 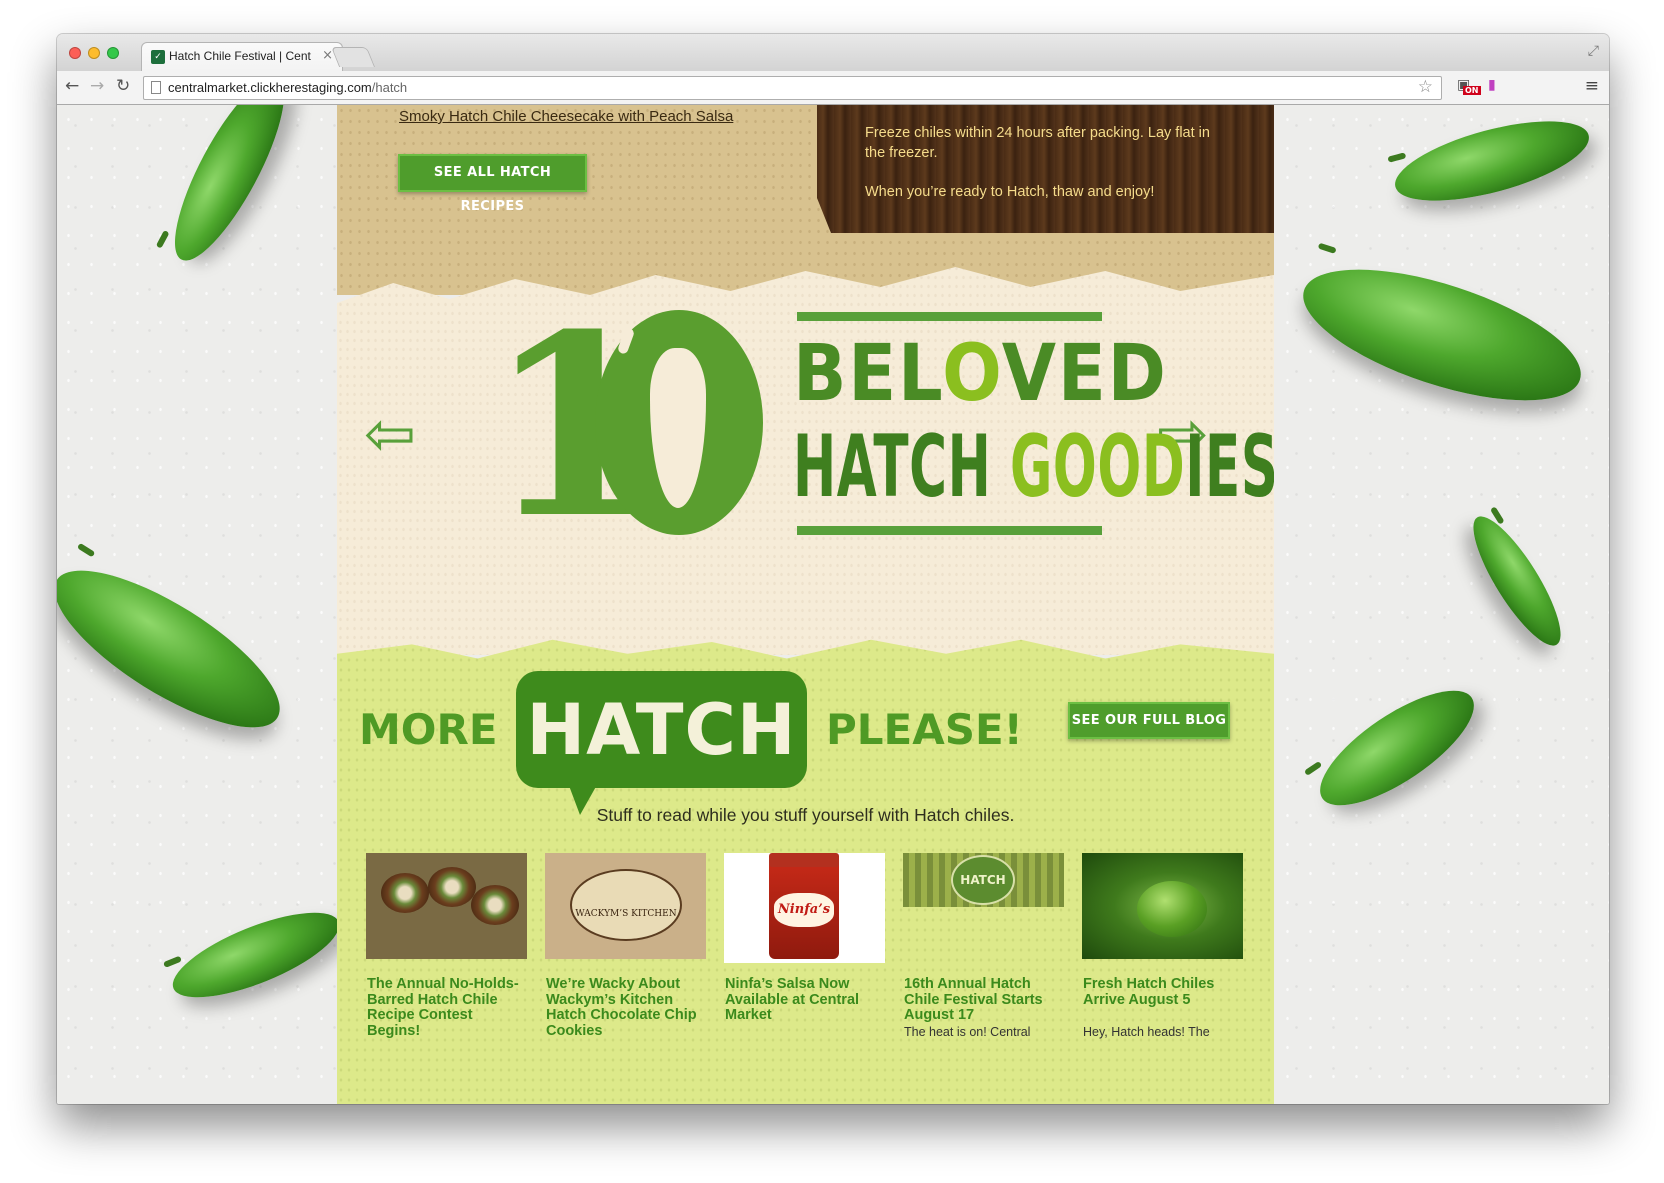 I want to click on cookie-label: WACKYM’S KITCHEN, so click(x=626, y=905).